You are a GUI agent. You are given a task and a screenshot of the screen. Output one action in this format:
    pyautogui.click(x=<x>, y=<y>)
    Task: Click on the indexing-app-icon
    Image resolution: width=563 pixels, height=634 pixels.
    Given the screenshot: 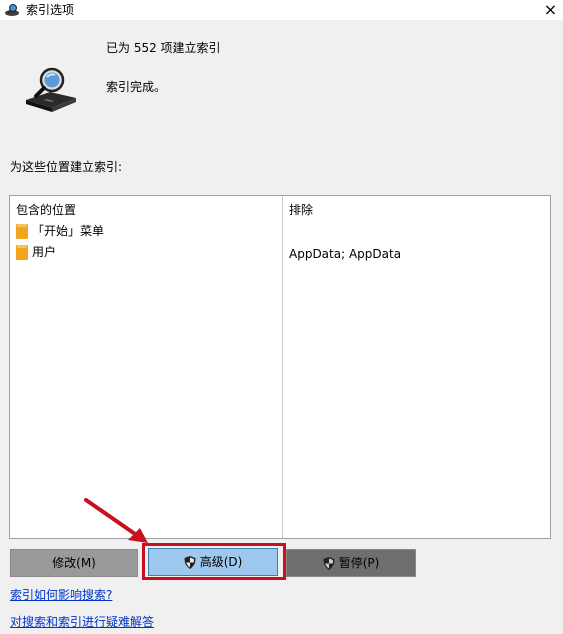 What is the action you would take?
    pyautogui.click(x=12, y=10)
    